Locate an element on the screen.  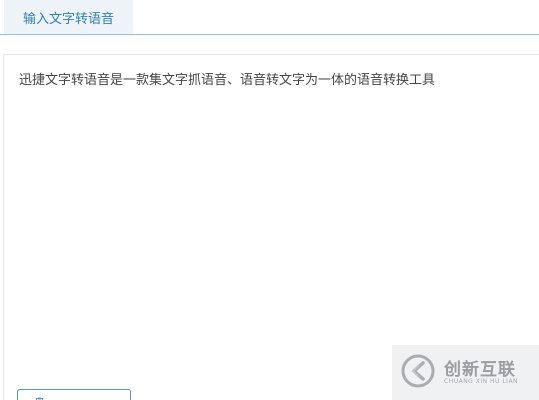
watermark-subtitle: CHUANG XIN HU LIAN is located at coordinates (481, 381).